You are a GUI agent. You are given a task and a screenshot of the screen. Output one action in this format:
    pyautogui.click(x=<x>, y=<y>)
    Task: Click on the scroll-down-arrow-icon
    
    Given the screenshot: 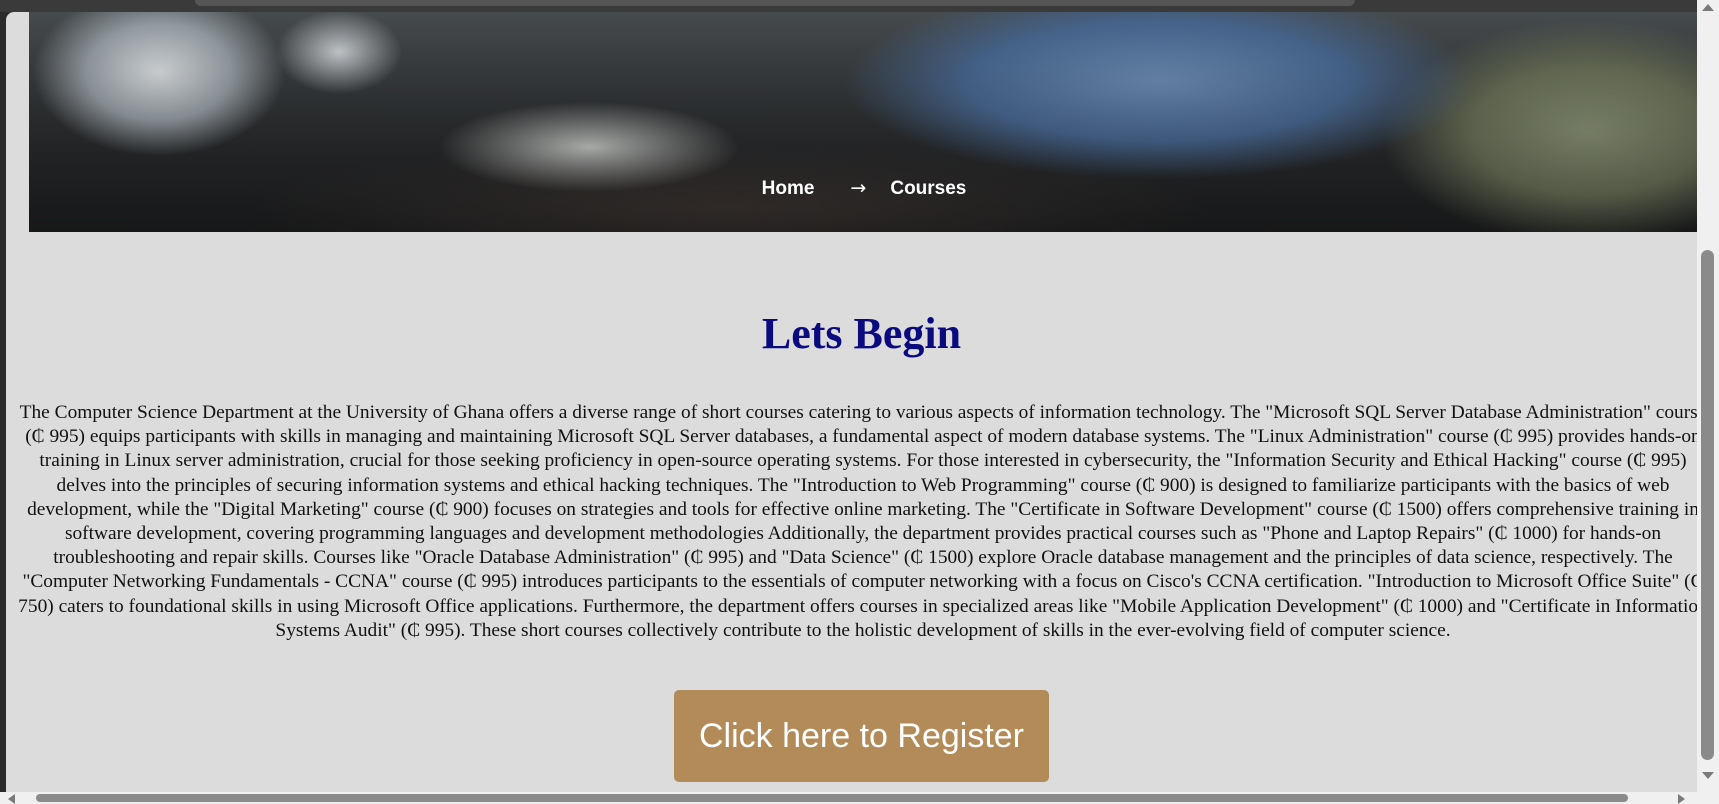 What is the action you would take?
    pyautogui.click(x=1708, y=775)
    